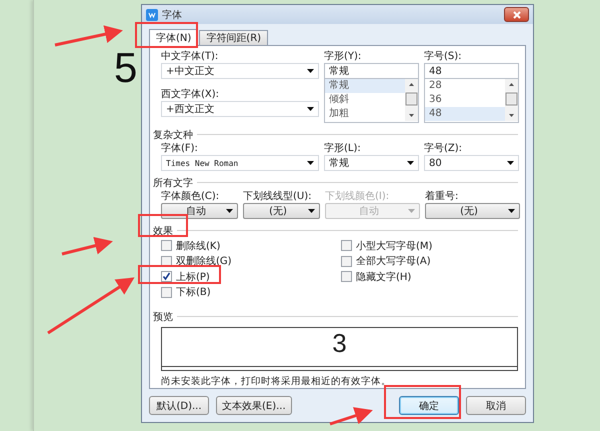 This screenshot has height=431, width=600. What do you see at coordinates (190, 56) in the screenshot?
I see `field-label: 中文字体(T):` at bounding box center [190, 56].